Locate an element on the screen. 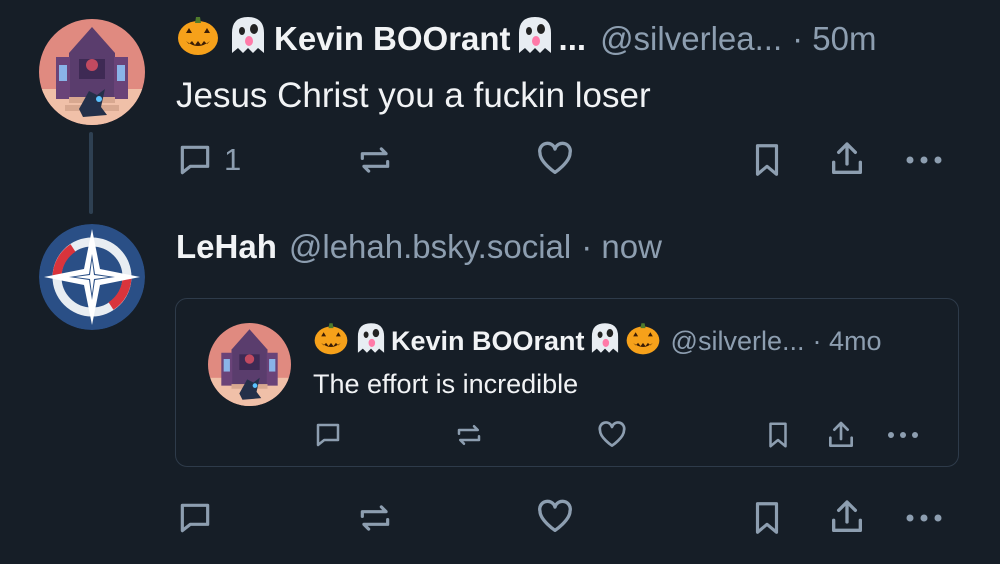  post-header: Kevin BOOrant ... @silverlea... · 50m is located at coordinates (526, 39).